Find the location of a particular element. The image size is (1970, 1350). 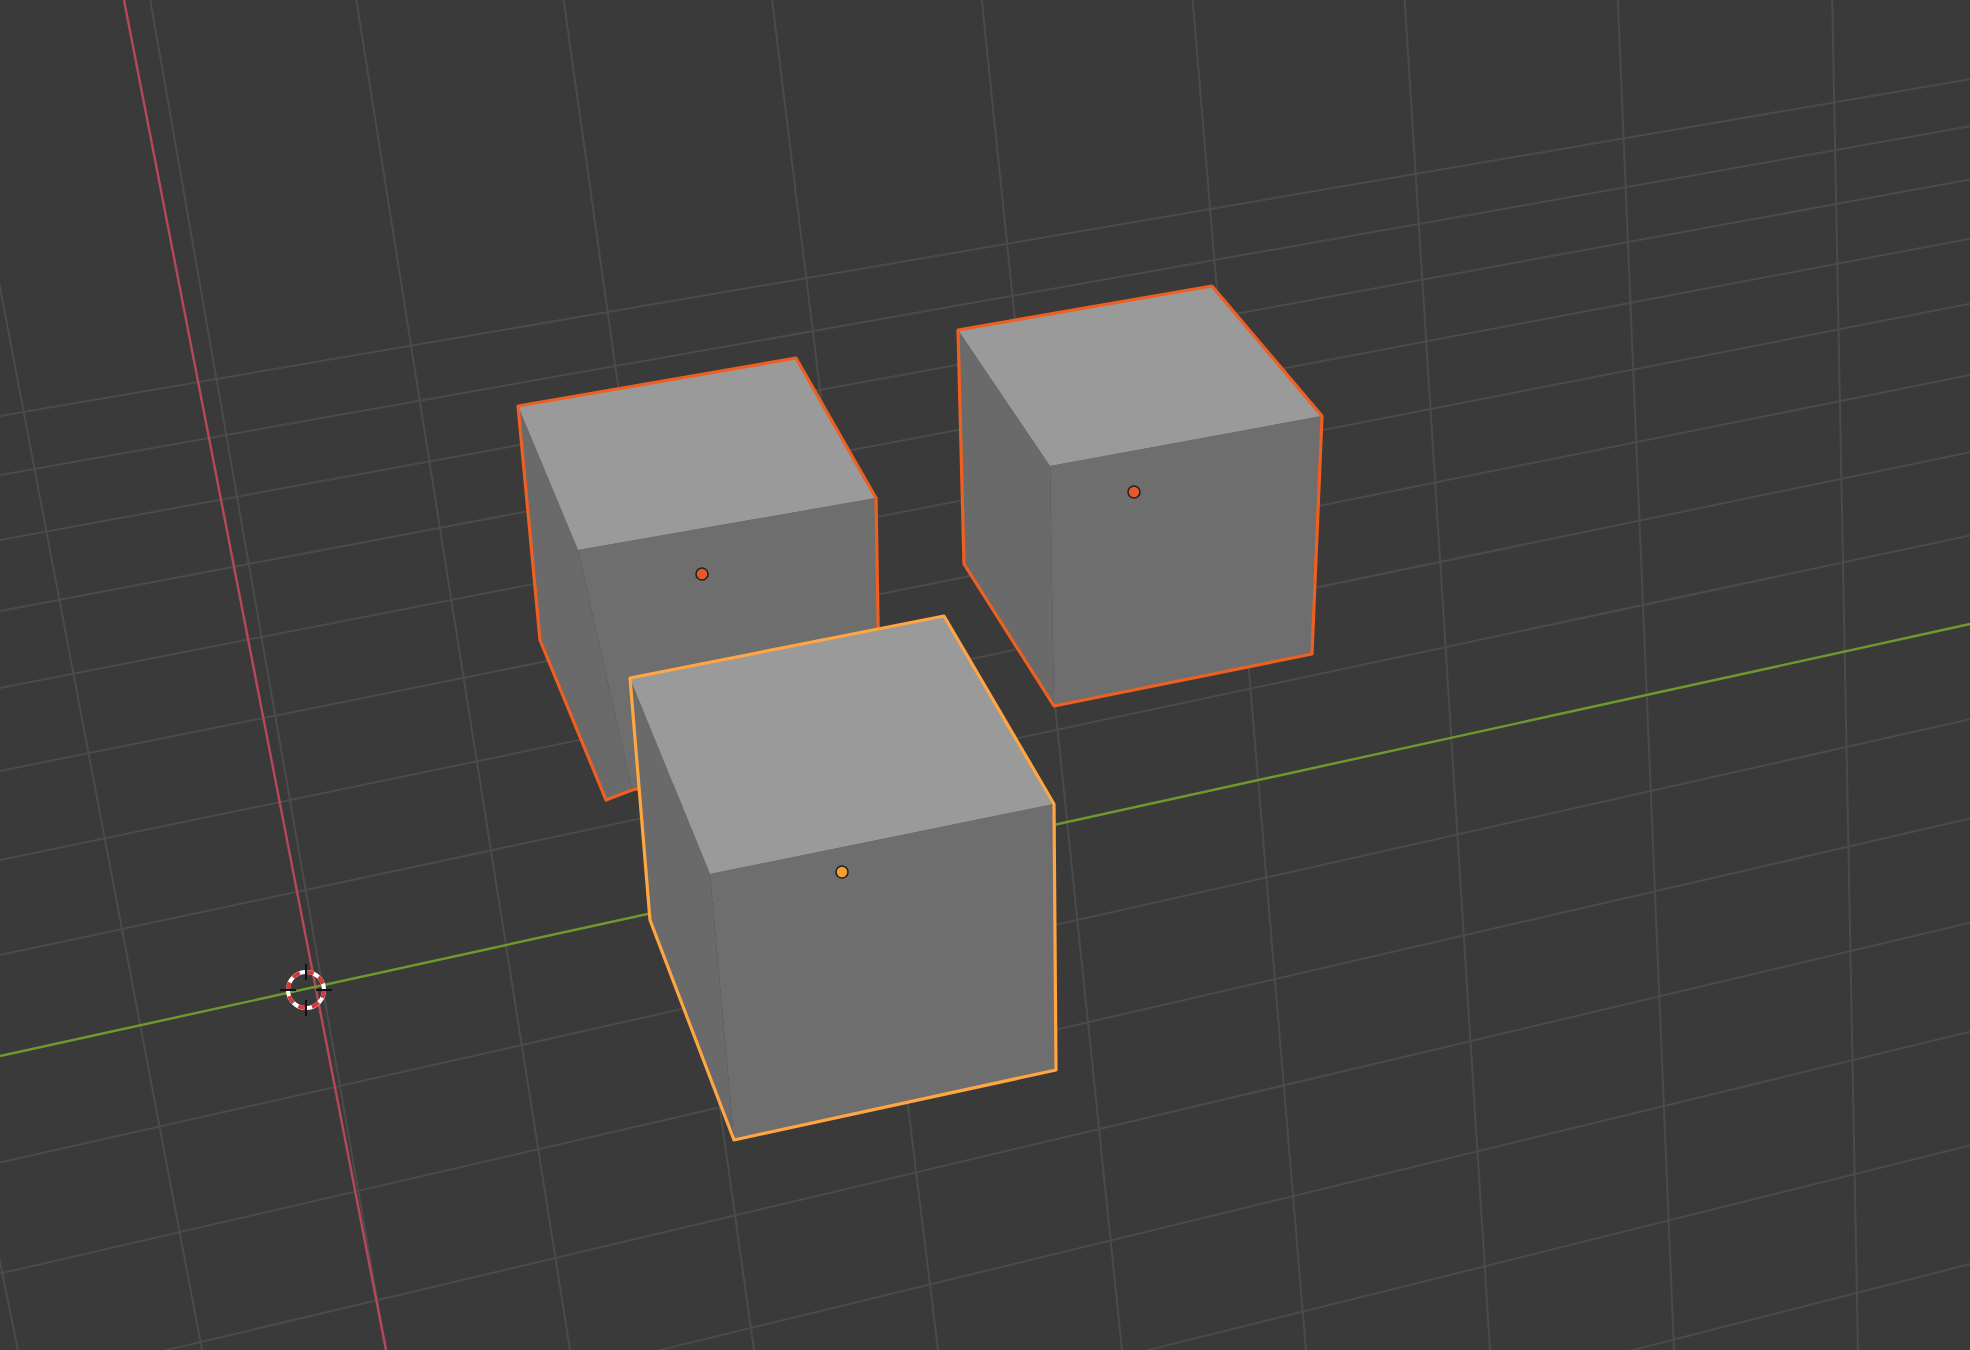

3d-cursor-icon is located at coordinates (306, 990).